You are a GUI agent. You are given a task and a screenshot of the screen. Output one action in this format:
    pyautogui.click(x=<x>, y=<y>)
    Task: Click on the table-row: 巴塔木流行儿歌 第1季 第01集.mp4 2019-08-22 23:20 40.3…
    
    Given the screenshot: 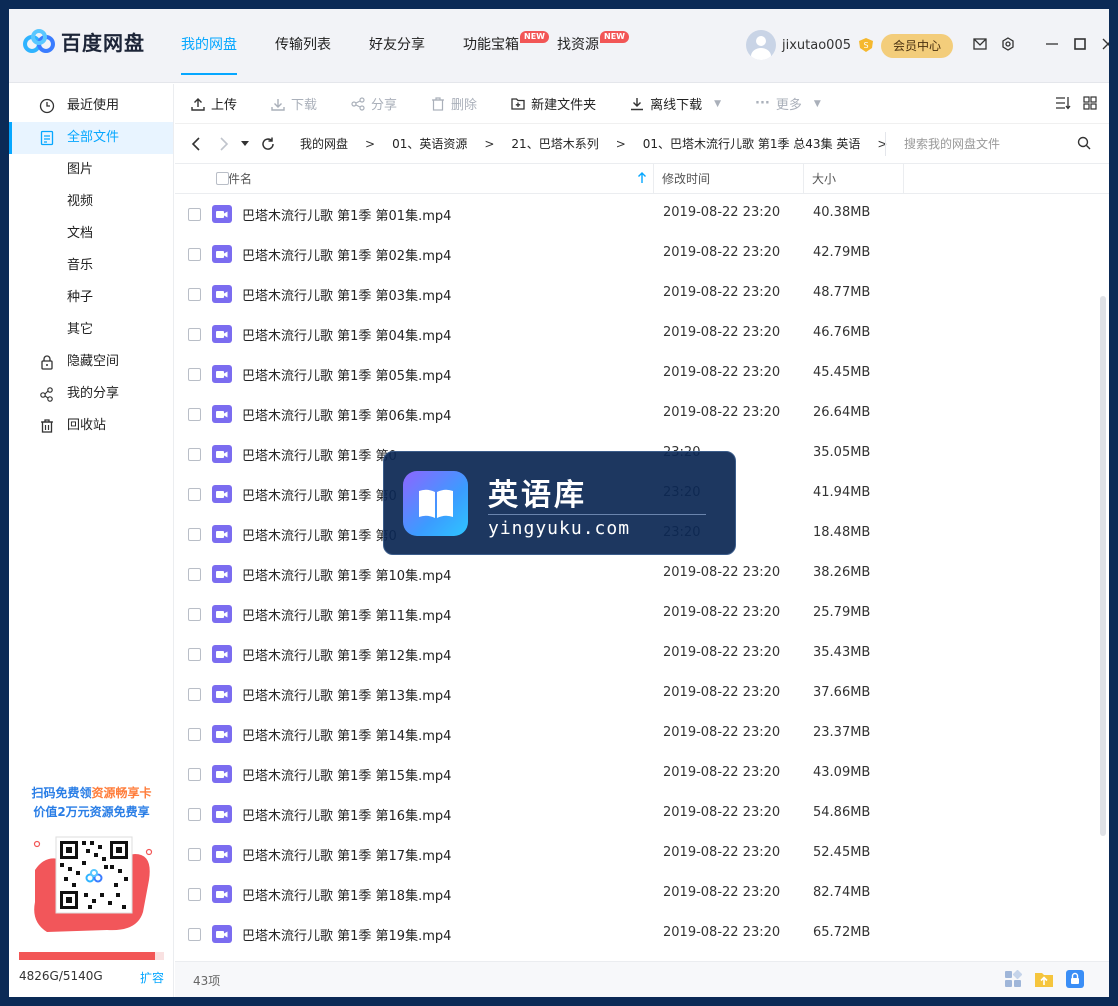 What is the action you would take?
    pyautogui.click(x=642, y=214)
    